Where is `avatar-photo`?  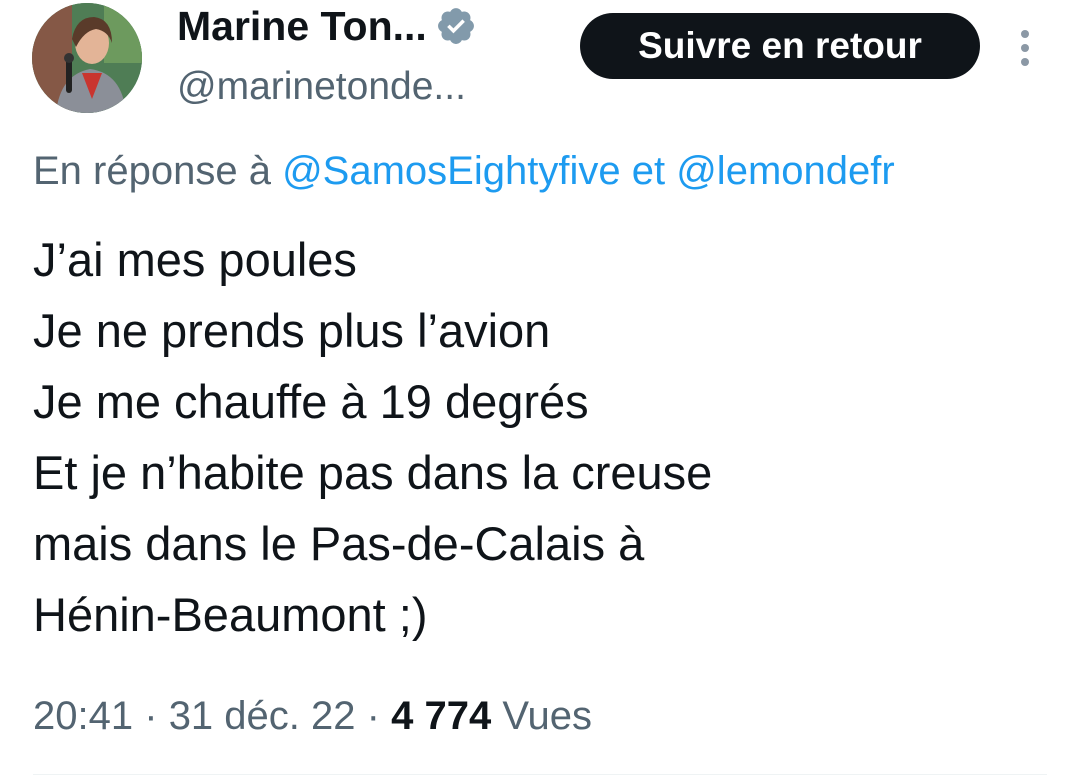
avatar-photo is located at coordinates (87, 58).